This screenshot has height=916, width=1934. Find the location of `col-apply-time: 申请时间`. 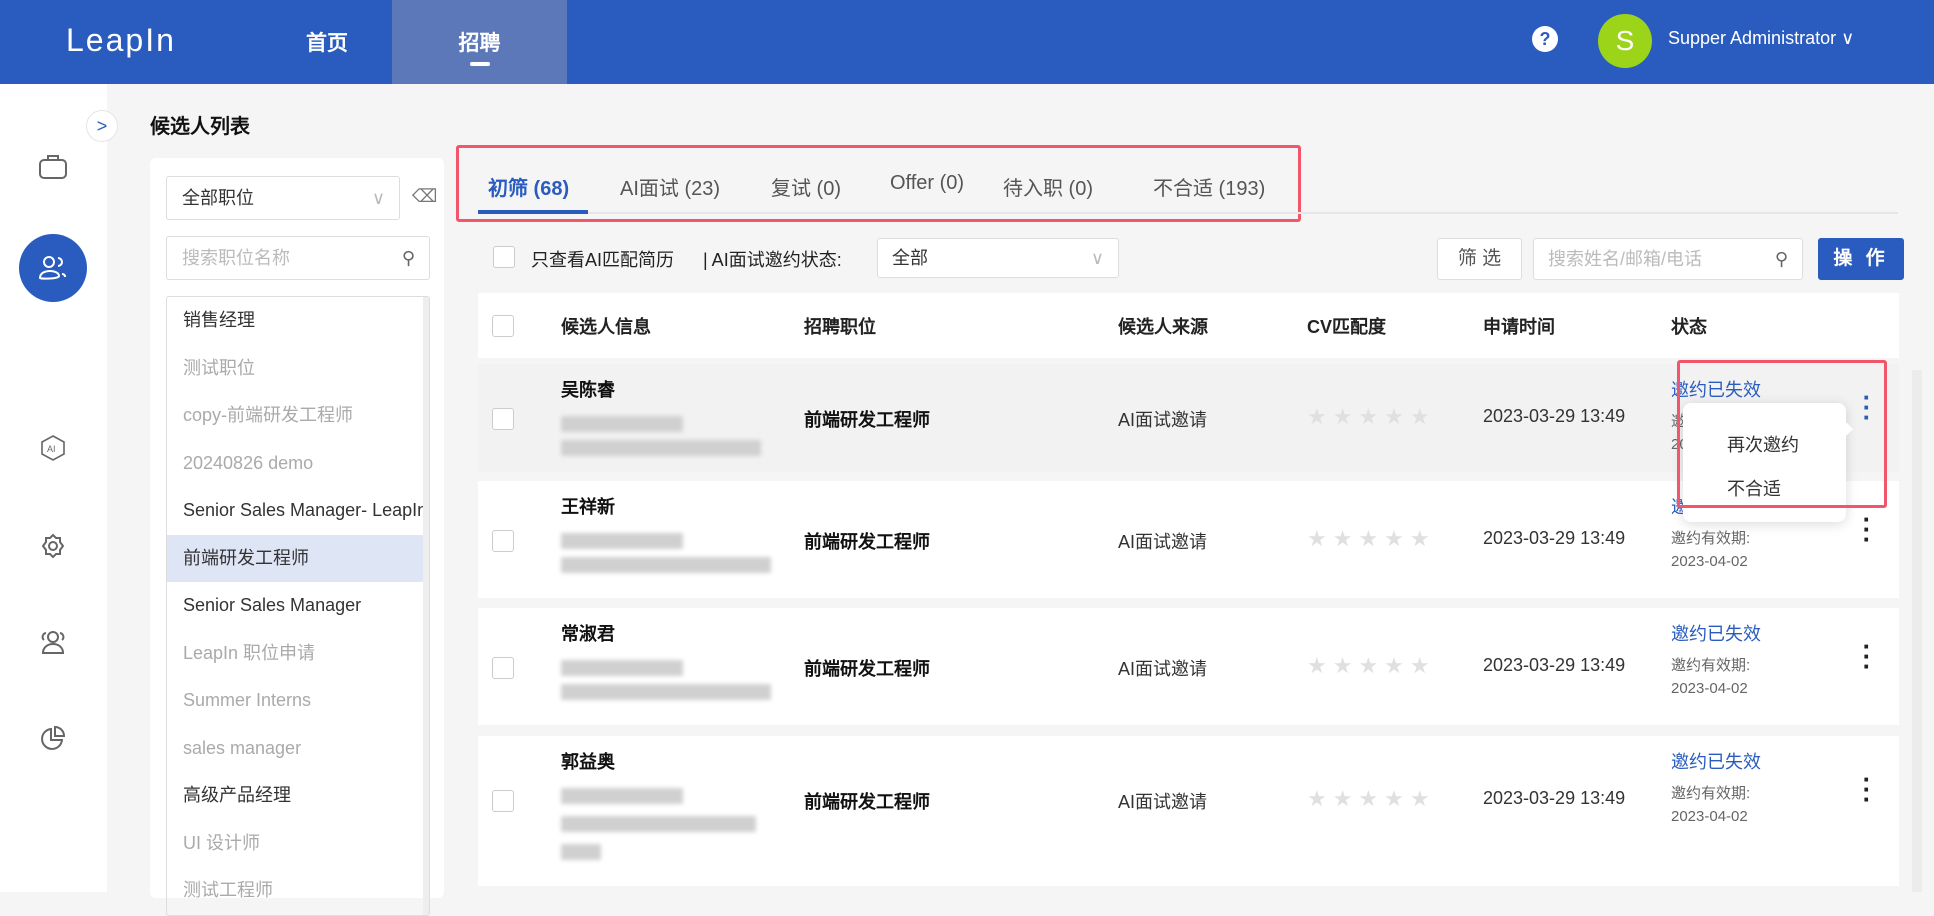

col-apply-time: 申请时间 is located at coordinates (1519, 327).